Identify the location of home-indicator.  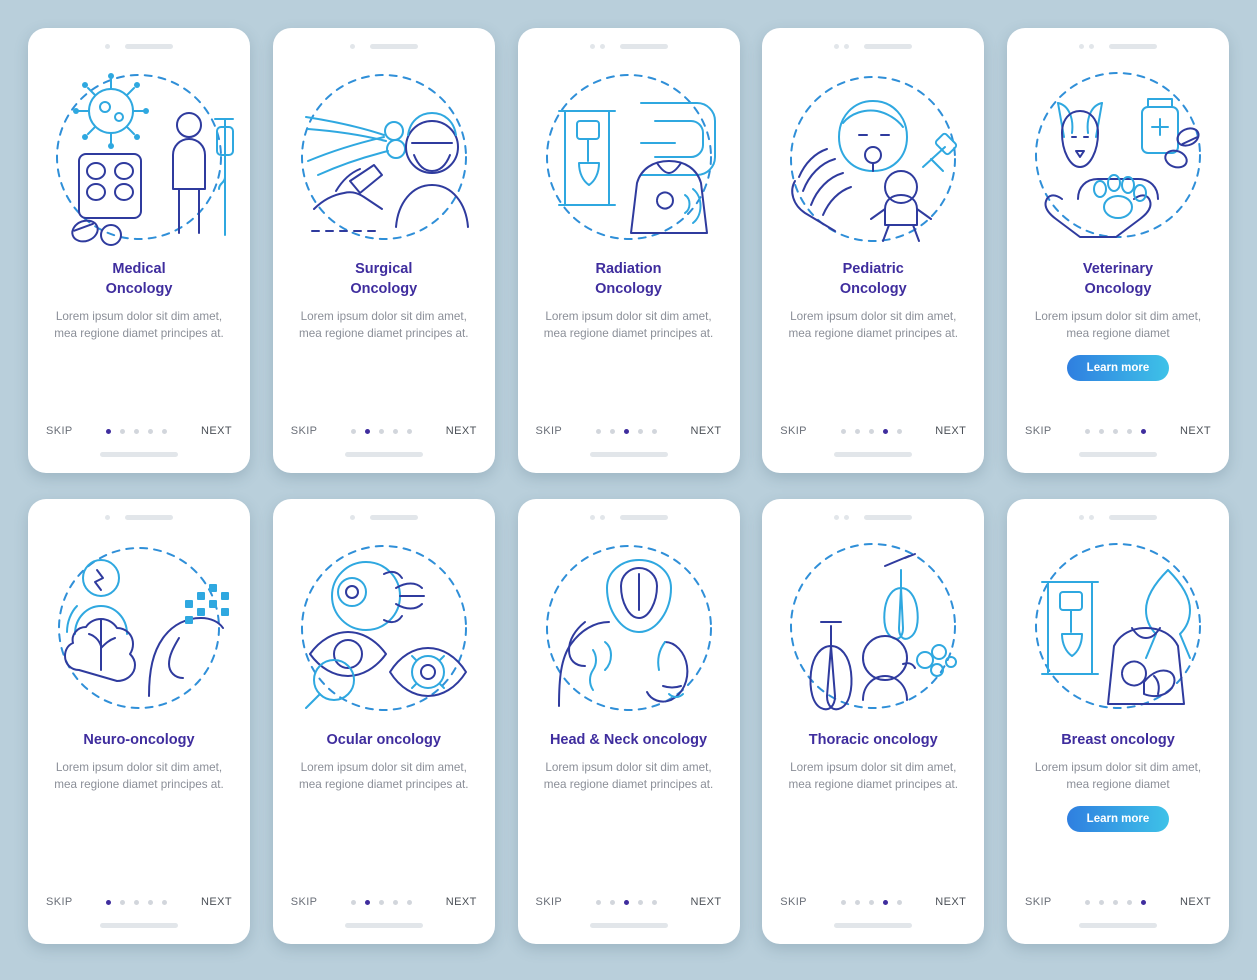
(873, 454).